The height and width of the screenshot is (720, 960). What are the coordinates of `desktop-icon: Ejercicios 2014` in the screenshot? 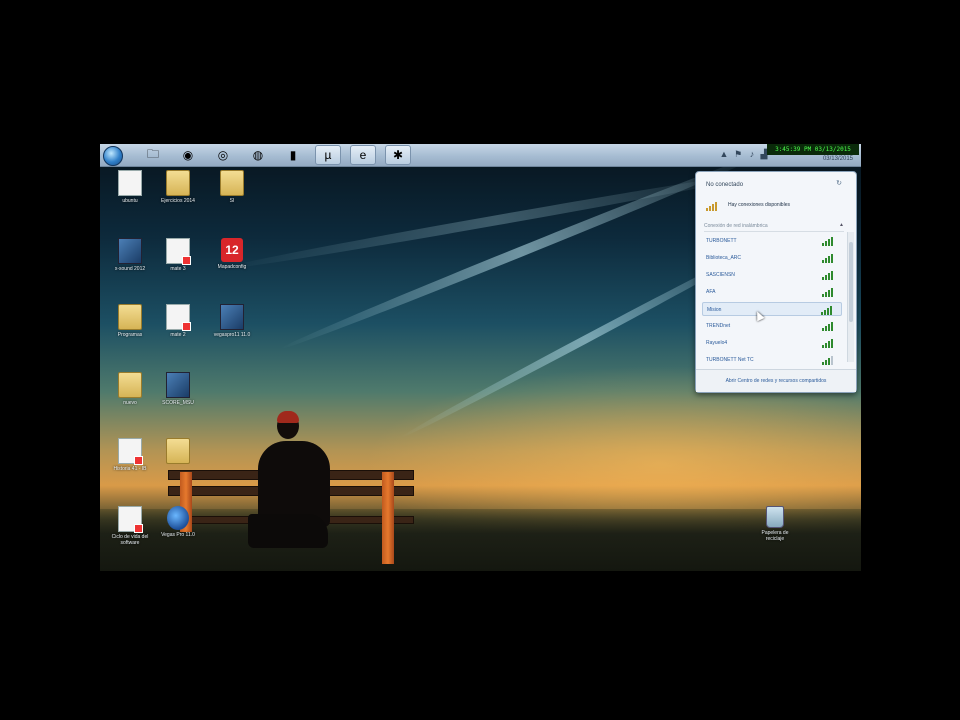 It's located at (178, 187).